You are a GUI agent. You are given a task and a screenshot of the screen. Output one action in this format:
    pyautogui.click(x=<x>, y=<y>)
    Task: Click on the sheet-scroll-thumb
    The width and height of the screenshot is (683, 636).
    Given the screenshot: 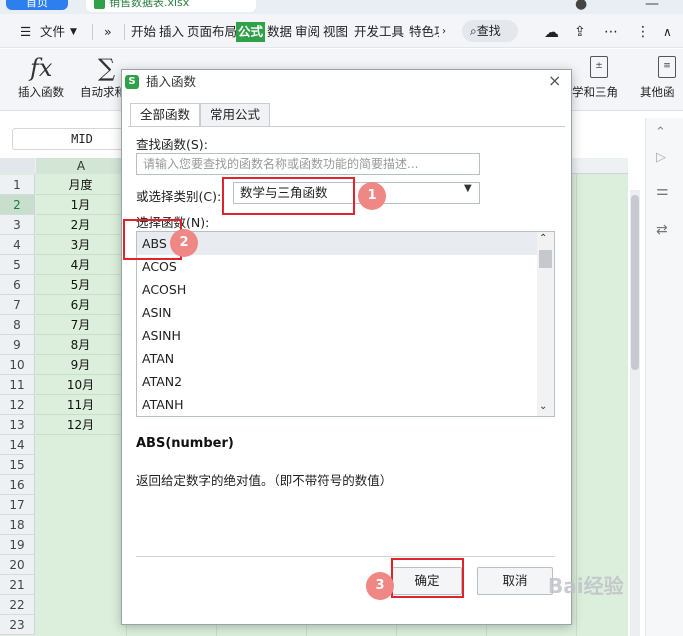 What is the action you would take?
    pyautogui.click(x=635, y=282)
    